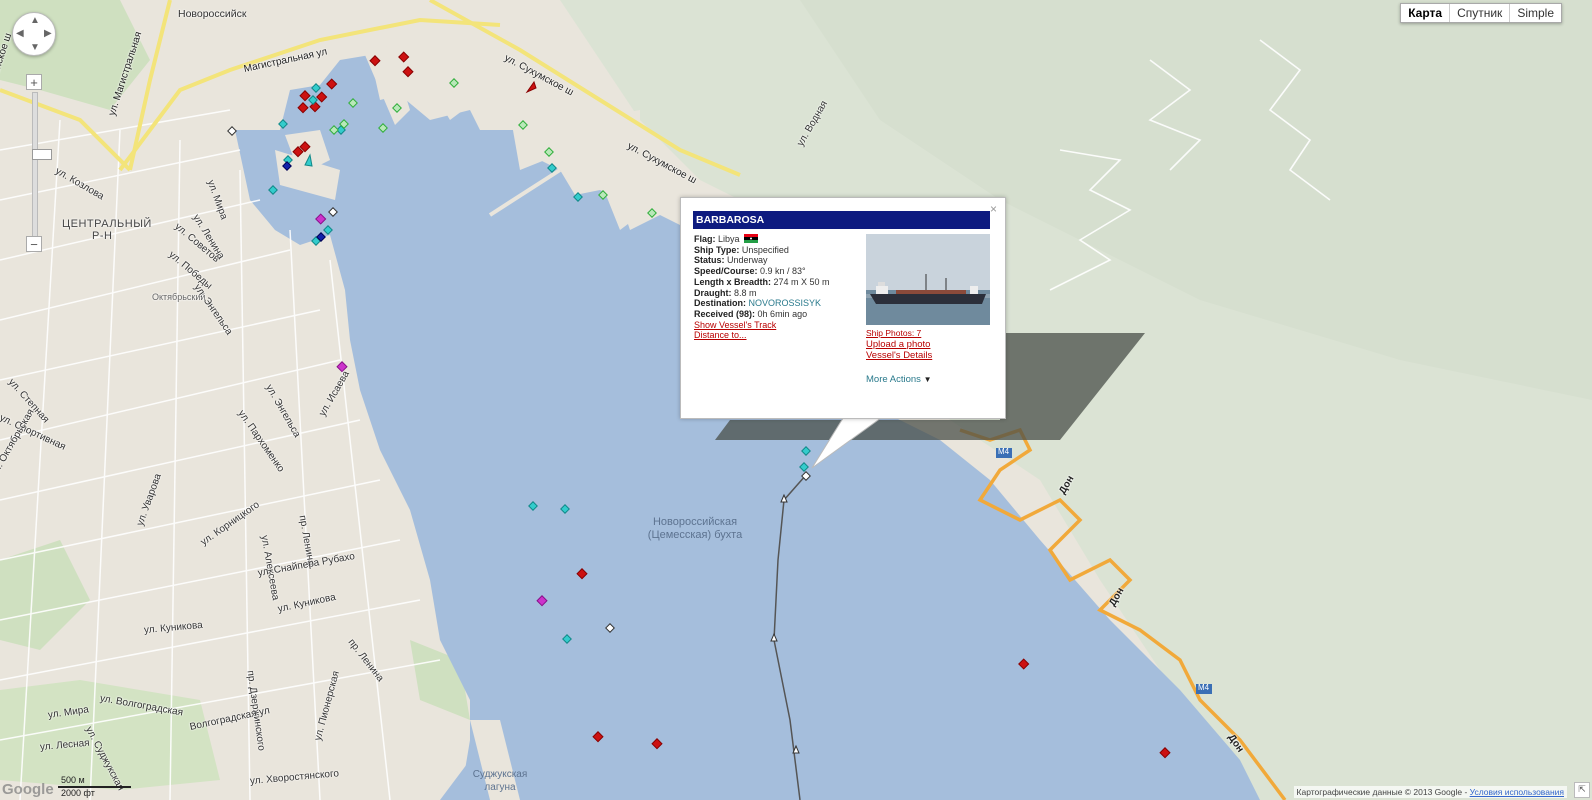 The height and width of the screenshot is (800, 1592). Describe the element at coordinates (779, 325) in the screenshot. I see `show-track-link: Show Vessel's Track` at that location.